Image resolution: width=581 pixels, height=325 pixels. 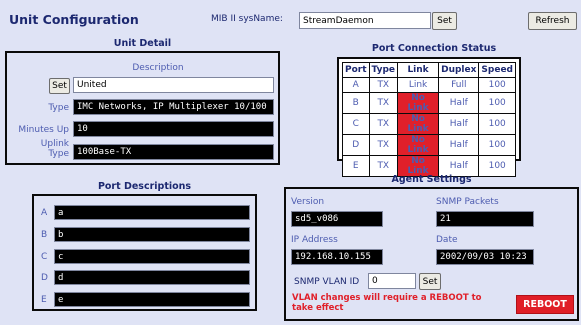 I want to click on port-status-title: Port Connection Status, so click(x=434, y=48).